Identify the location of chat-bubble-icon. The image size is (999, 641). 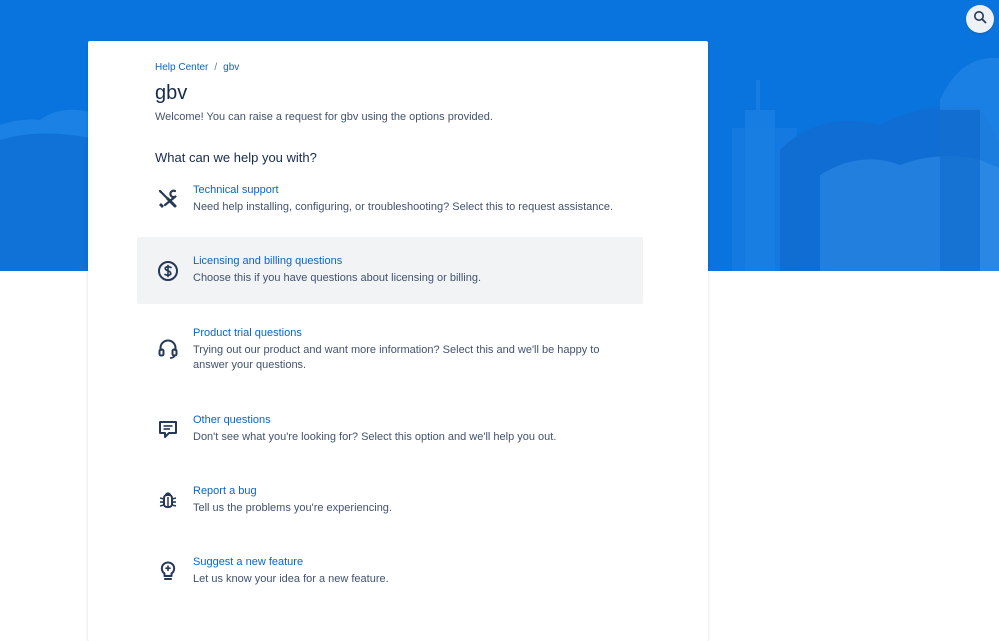
(168, 429).